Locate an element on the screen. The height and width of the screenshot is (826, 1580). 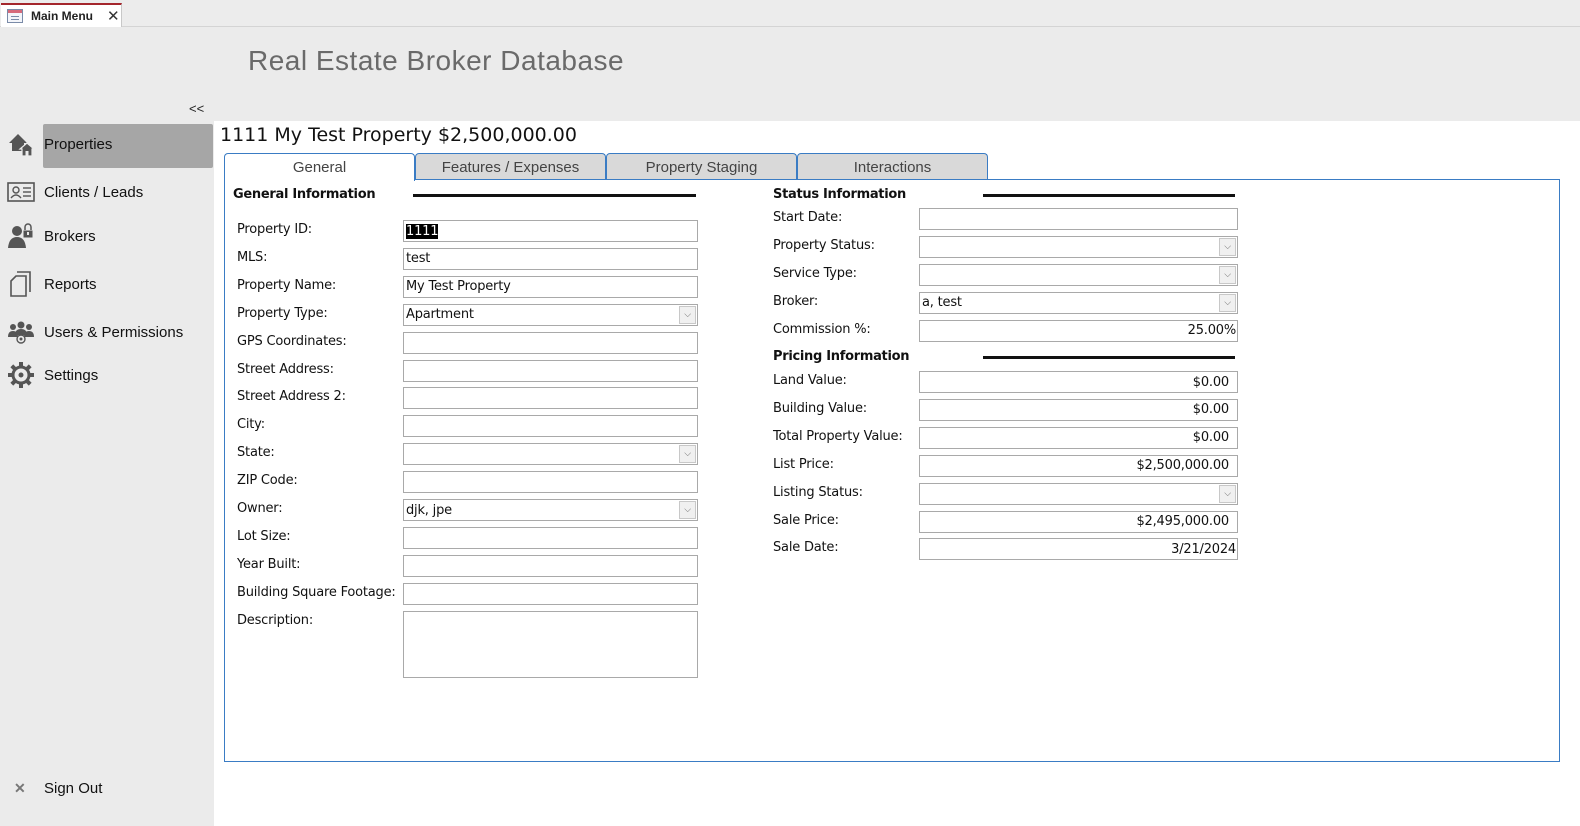
sidebar-item-label: Settings is located at coordinates (71, 375).